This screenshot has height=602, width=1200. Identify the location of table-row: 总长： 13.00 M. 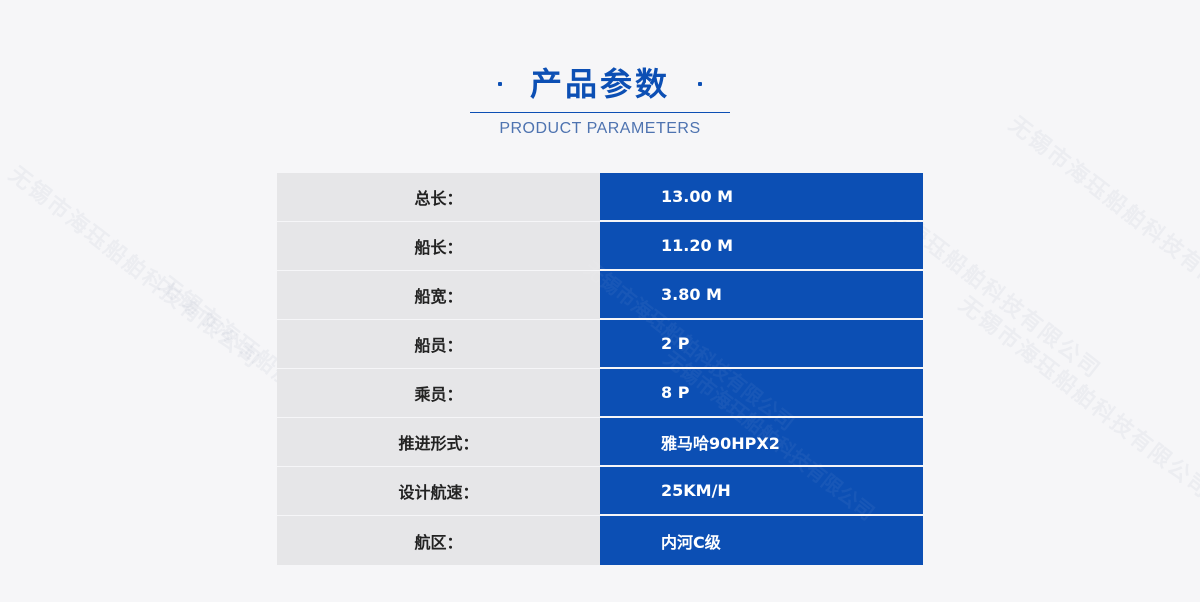
(600, 197).